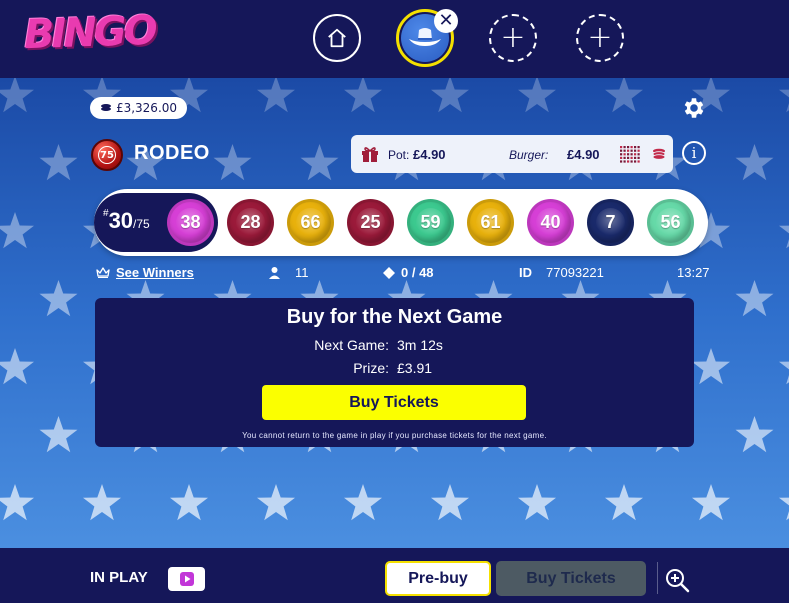  What do you see at coordinates (399, 155) in the screenshot?
I see `pot-label: Pot:` at bounding box center [399, 155].